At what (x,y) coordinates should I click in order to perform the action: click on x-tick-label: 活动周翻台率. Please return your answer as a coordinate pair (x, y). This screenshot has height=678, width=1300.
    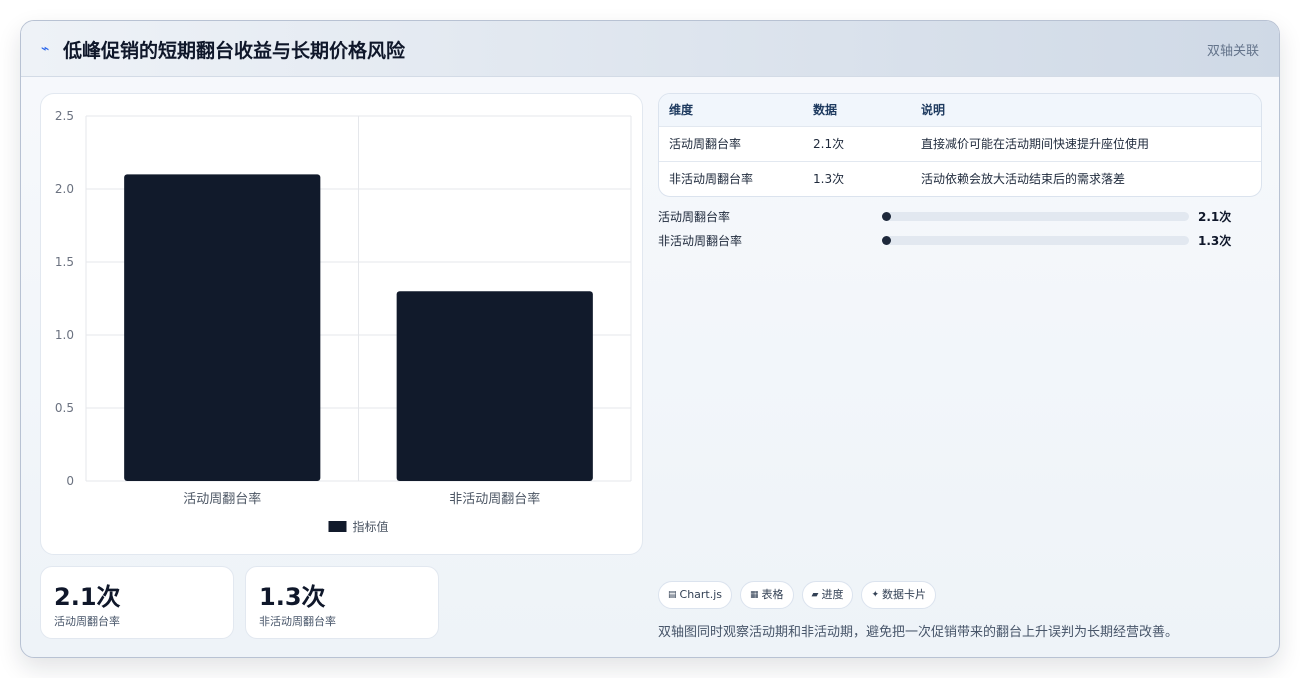
    Looking at the image, I should click on (222, 499).